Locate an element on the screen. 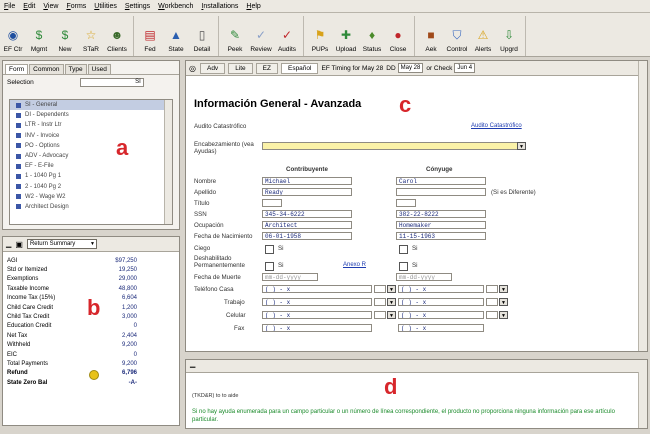 This screenshot has height=434, width=650. taxpayer-disabled-checkbox is located at coordinates (269, 266).